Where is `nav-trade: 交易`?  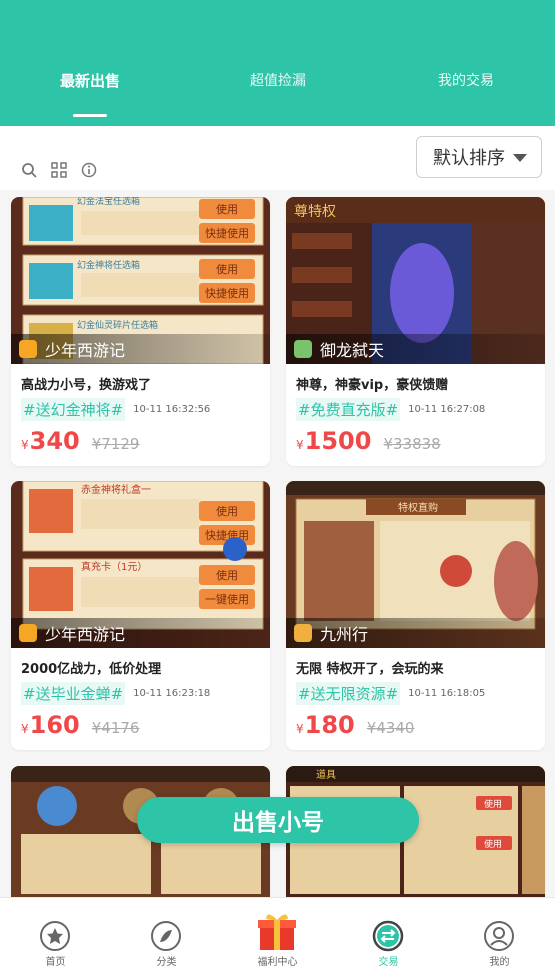 nav-trade: 交易 is located at coordinates (388, 934).